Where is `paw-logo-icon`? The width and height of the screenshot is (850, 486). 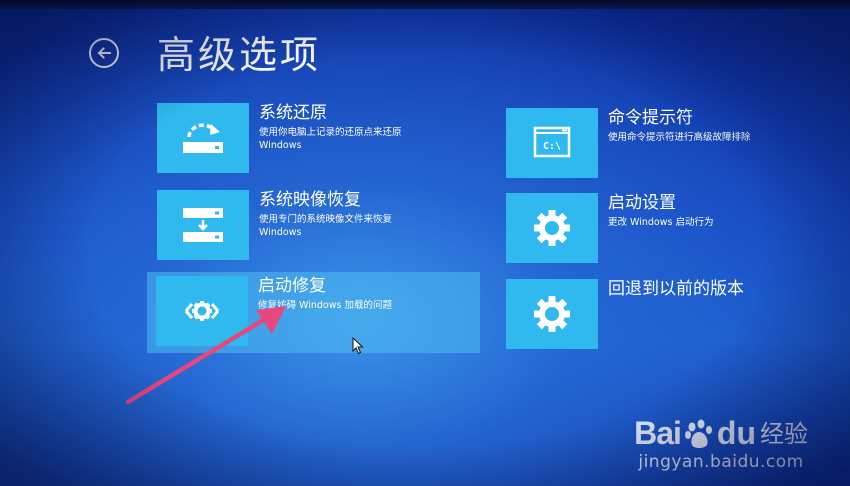 paw-logo-icon is located at coordinates (698, 433).